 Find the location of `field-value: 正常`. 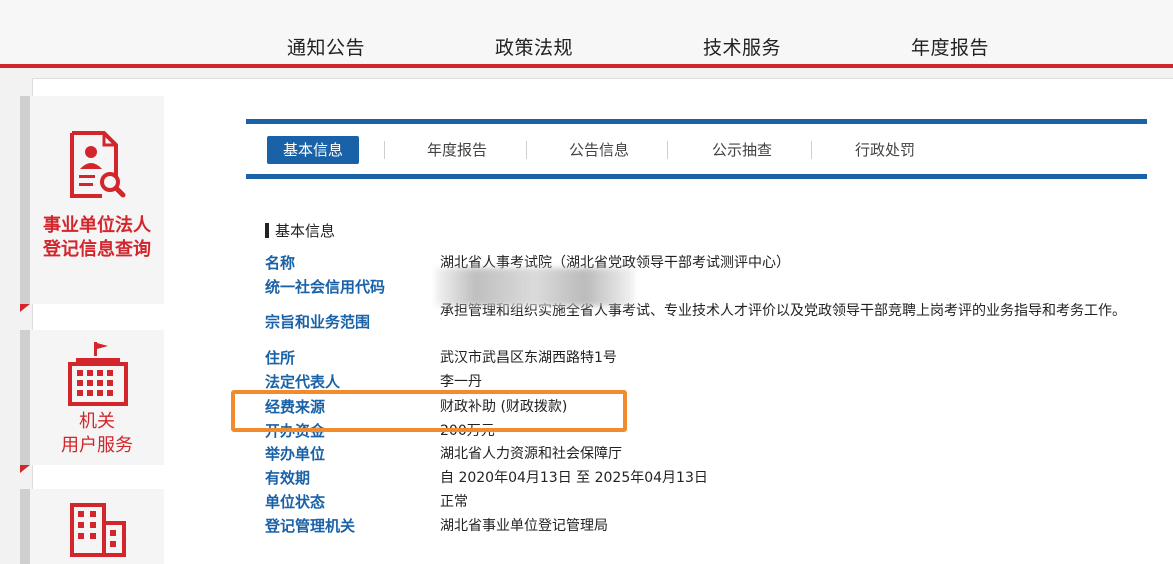

field-value: 正常 is located at coordinates (454, 502).